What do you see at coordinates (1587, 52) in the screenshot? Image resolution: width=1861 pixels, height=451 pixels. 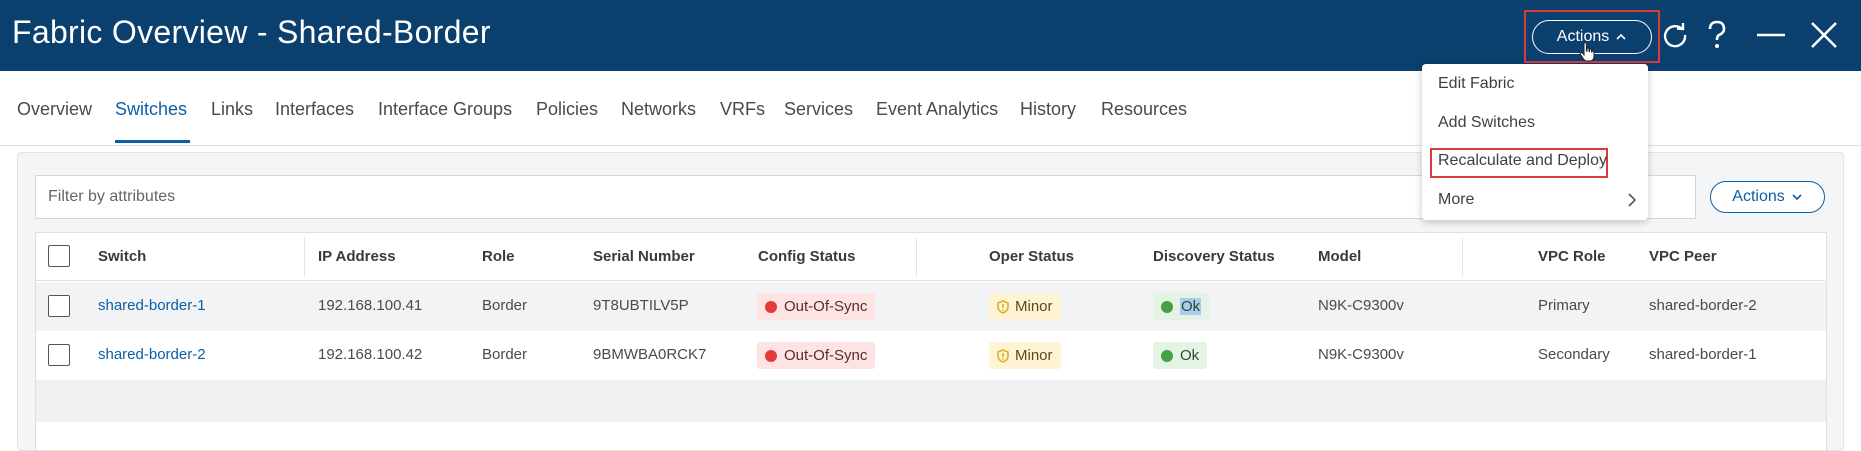 I see `hand-cursor-icon` at bounding box center [1587, 52].